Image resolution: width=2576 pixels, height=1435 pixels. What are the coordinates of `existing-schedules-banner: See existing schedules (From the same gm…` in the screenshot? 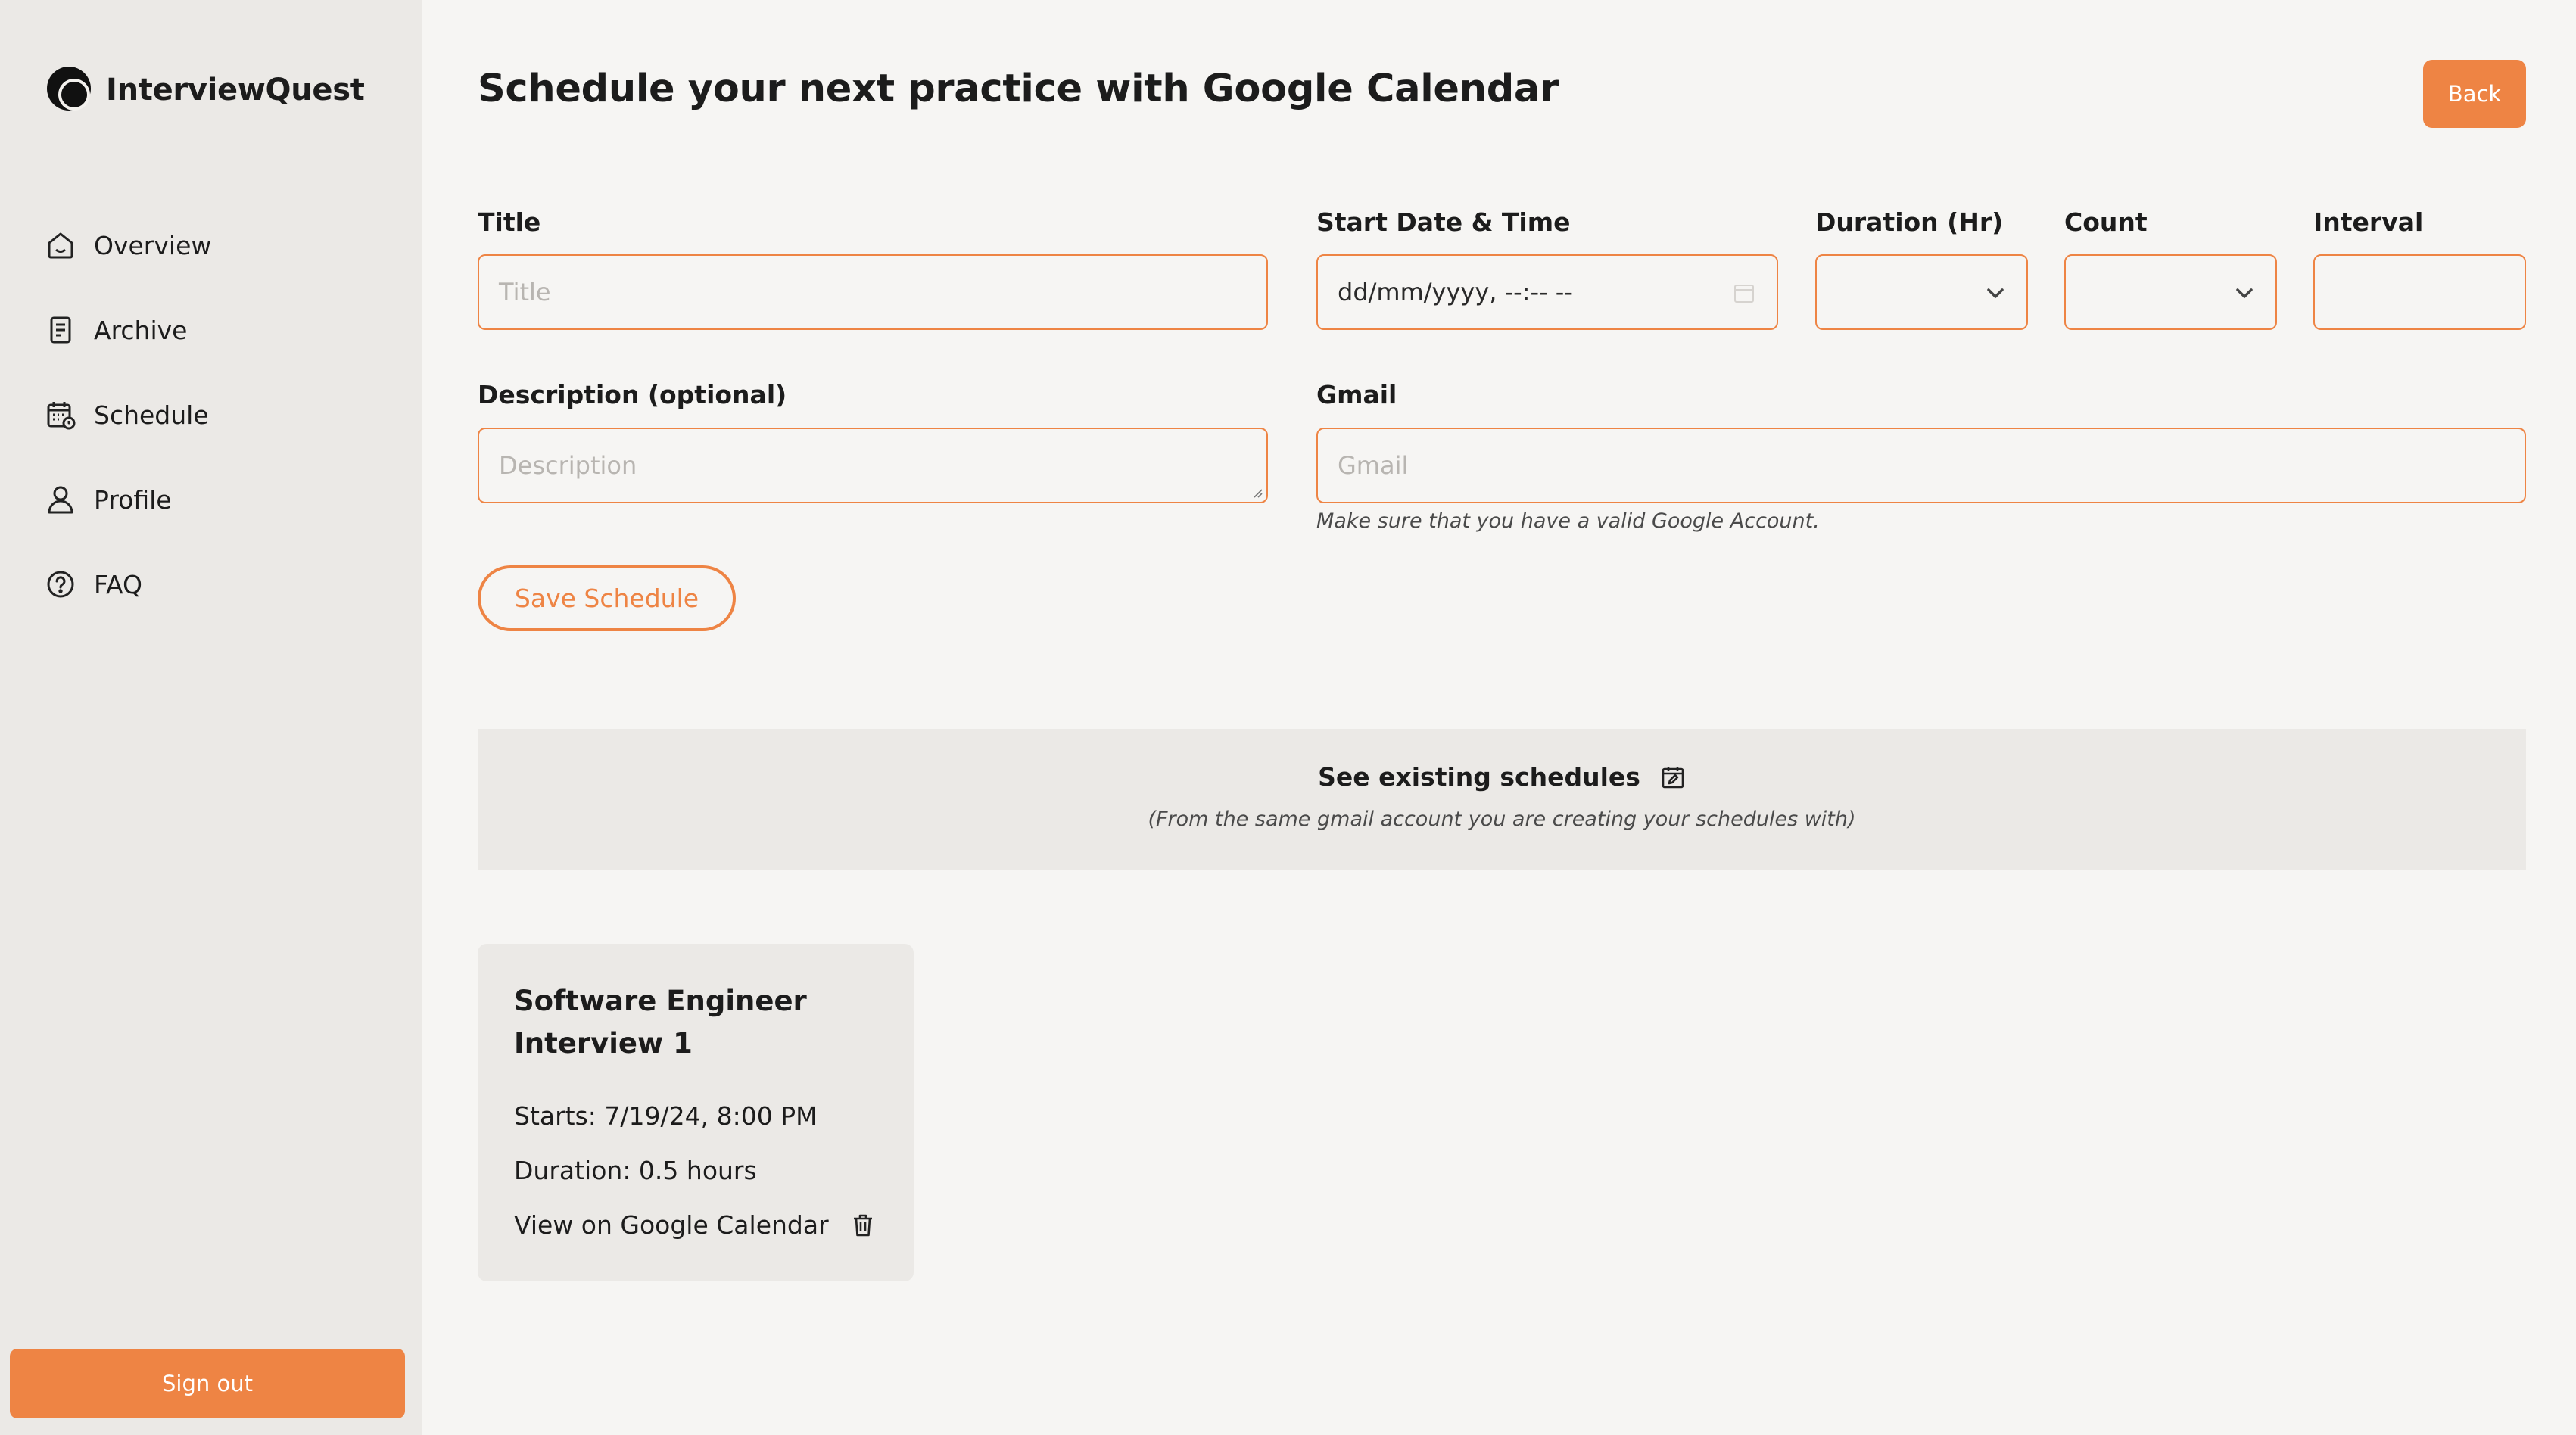 It's located at (1502, 799).